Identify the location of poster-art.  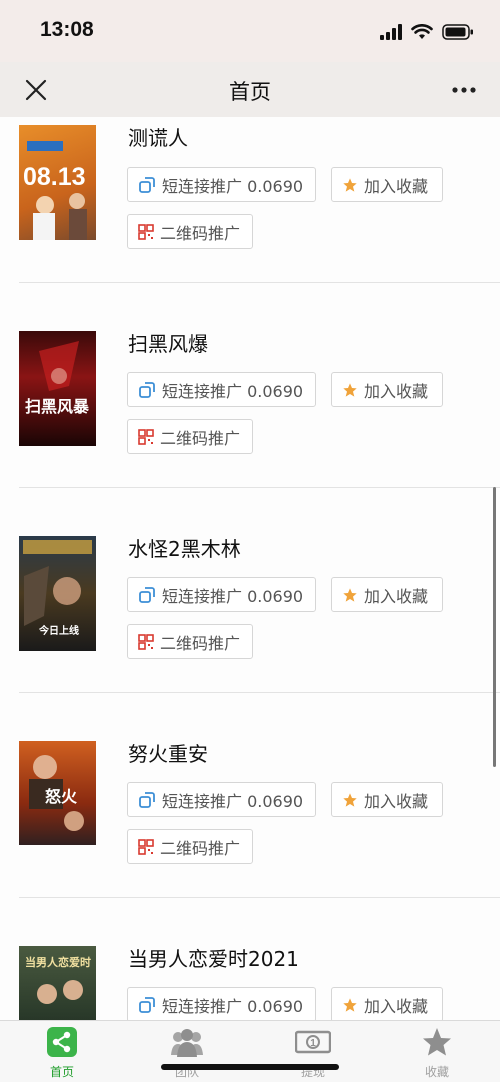
(59, 366).